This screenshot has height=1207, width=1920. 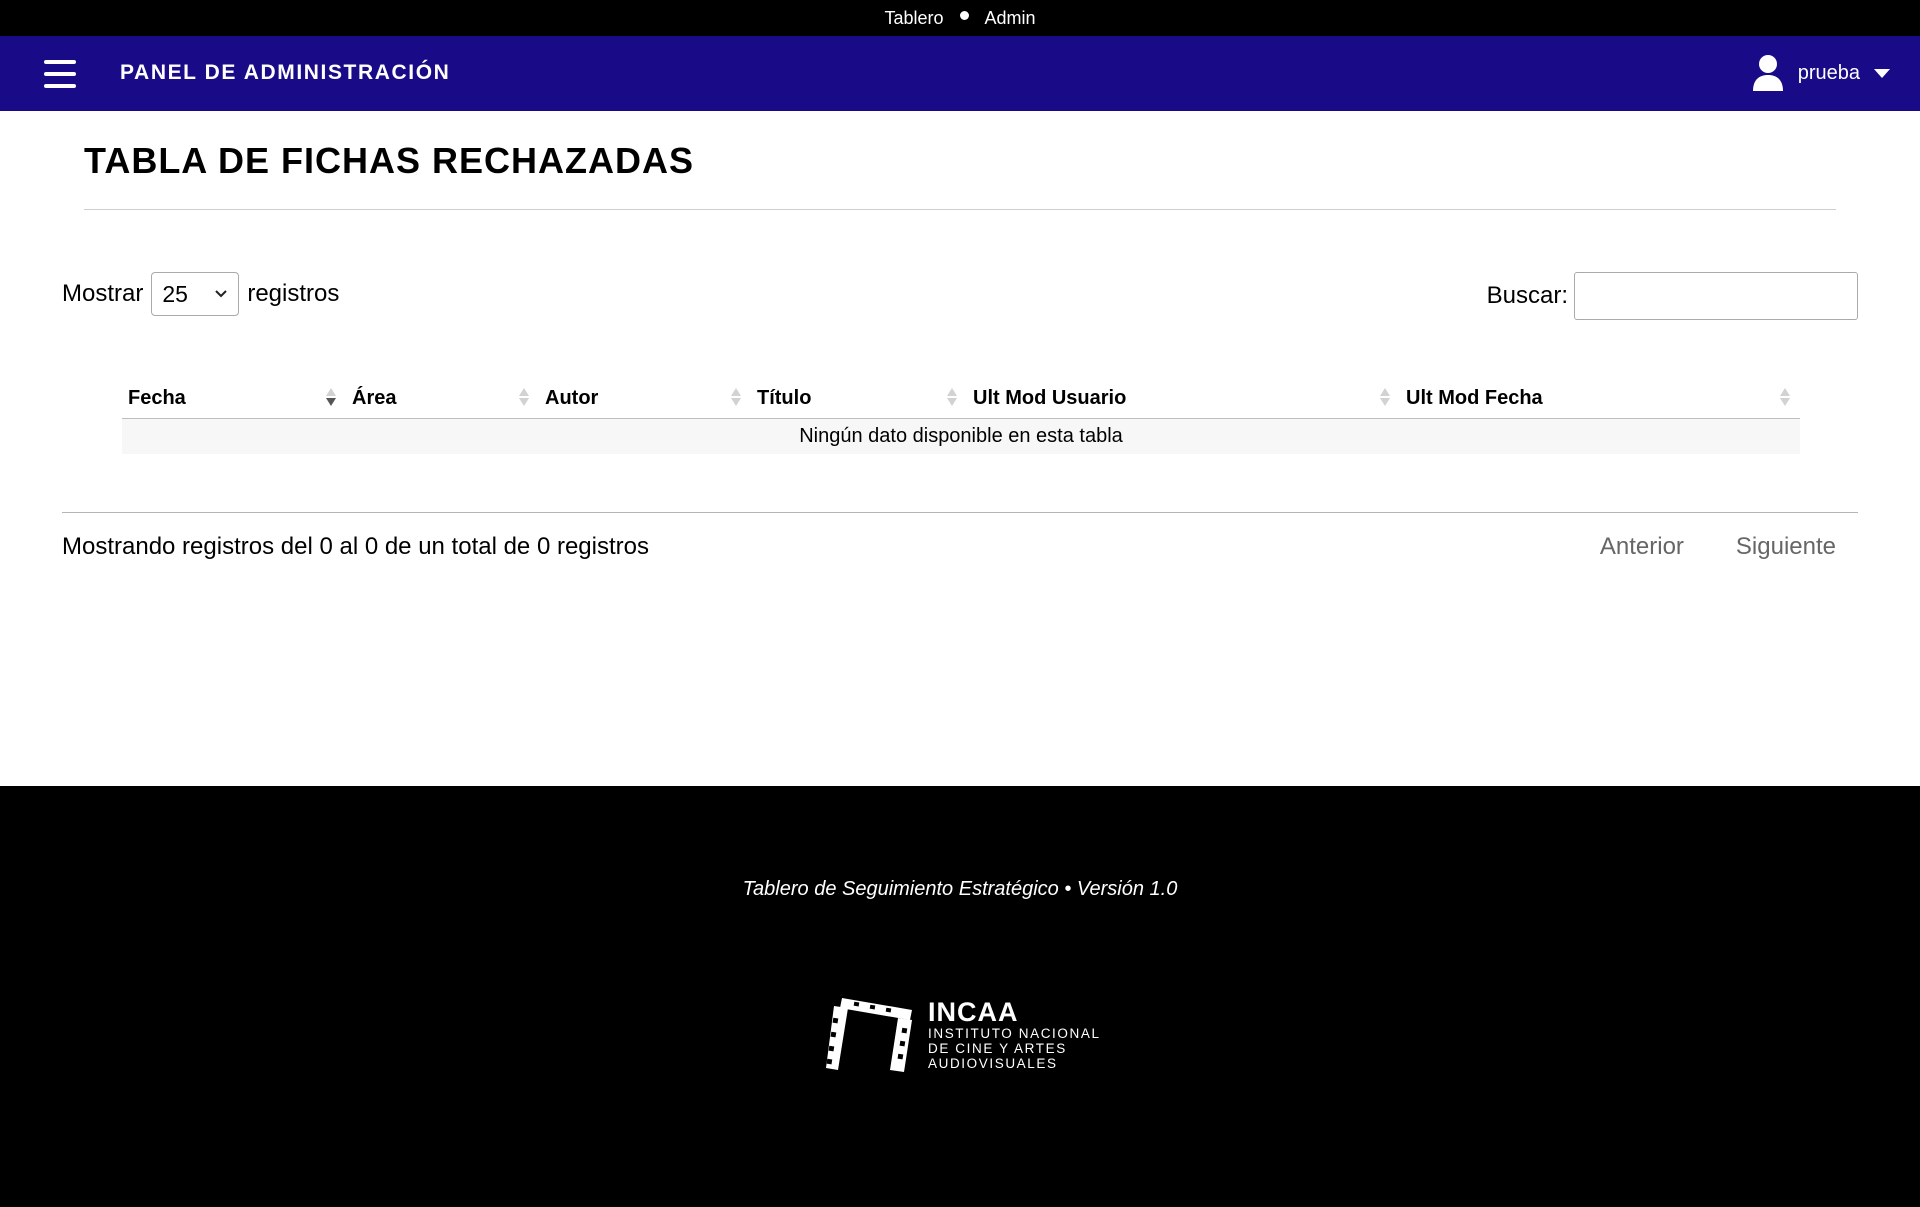 What do you see at coordinates (1716, 296) in the screenshot?
I see `search-input` at bounding box center [1716, 296].